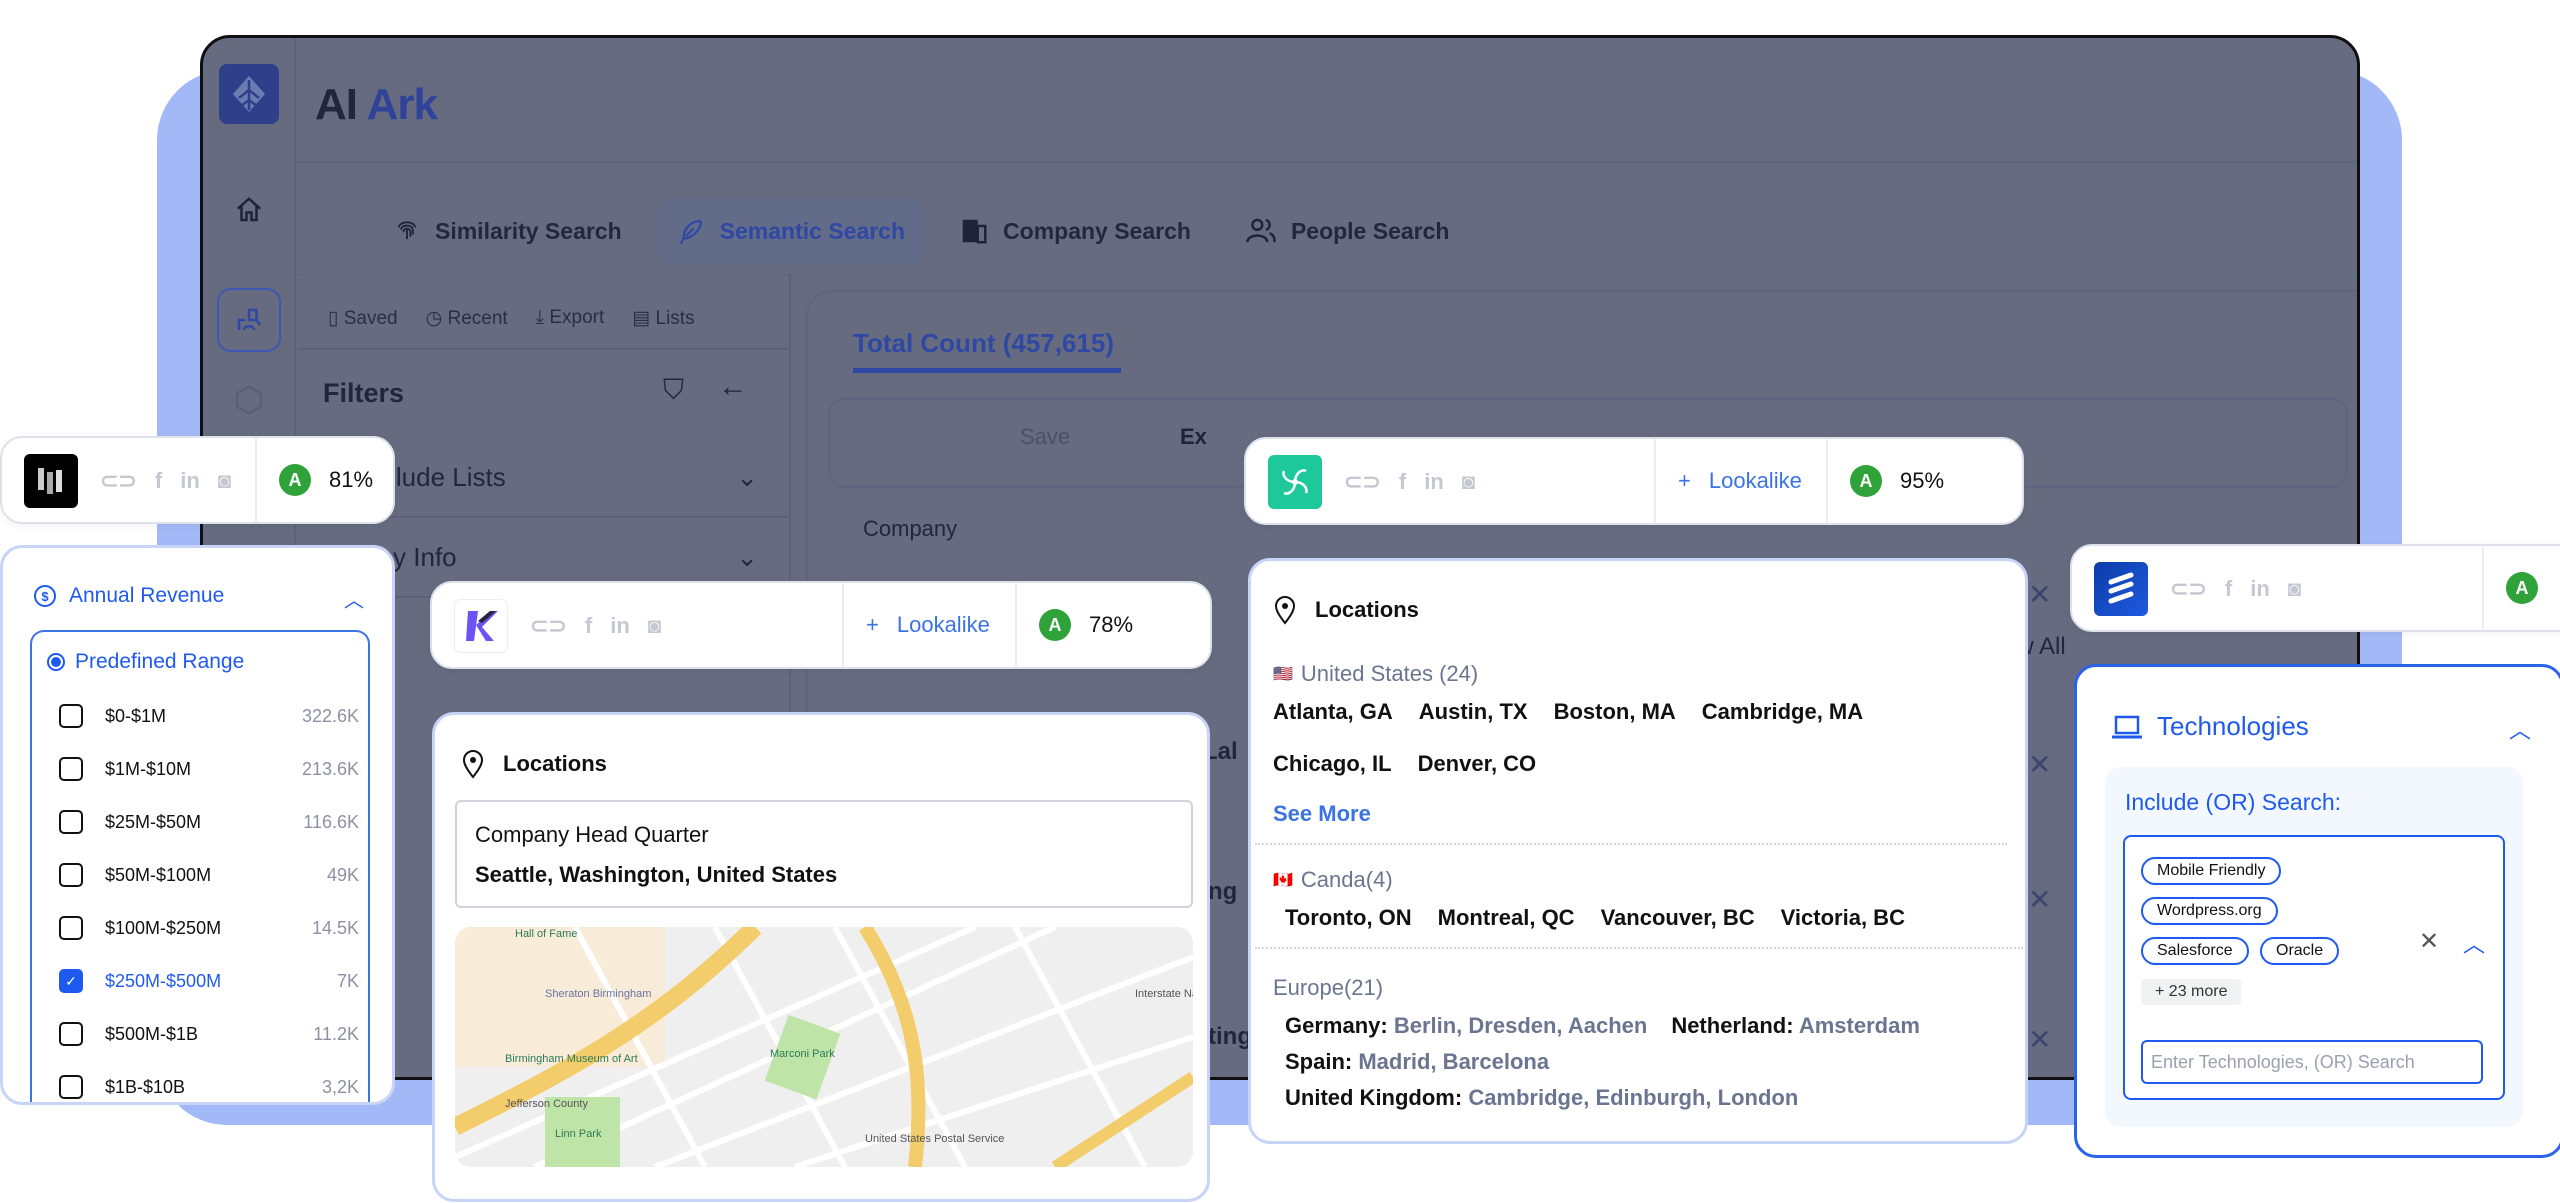 The width and height of the screenshot is (2560, 1203). I want to click on social-links: ⊂⊃ f in ◙, so click(2235, 589).